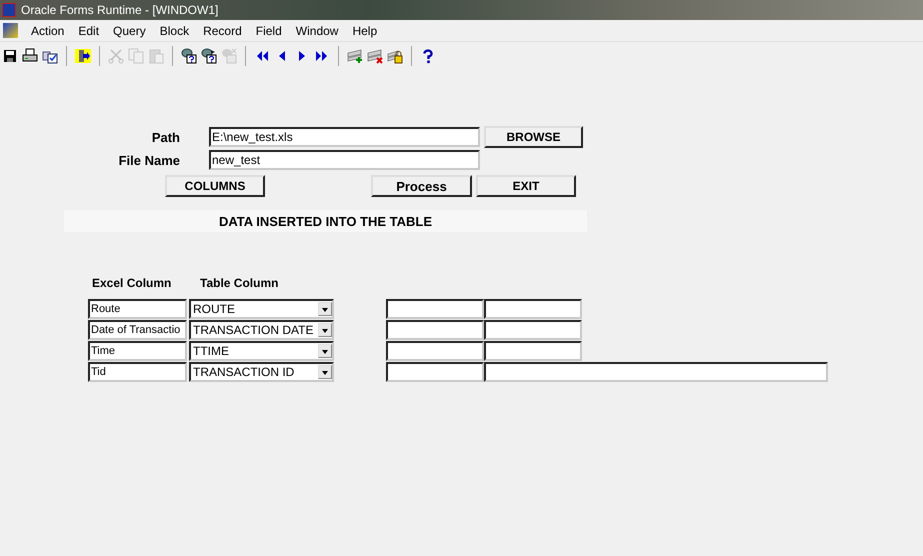  What do you see at coordinates (137, 350) in the screenshot?
I see `excel-column-field: Time` at bounding box center [137, 350].